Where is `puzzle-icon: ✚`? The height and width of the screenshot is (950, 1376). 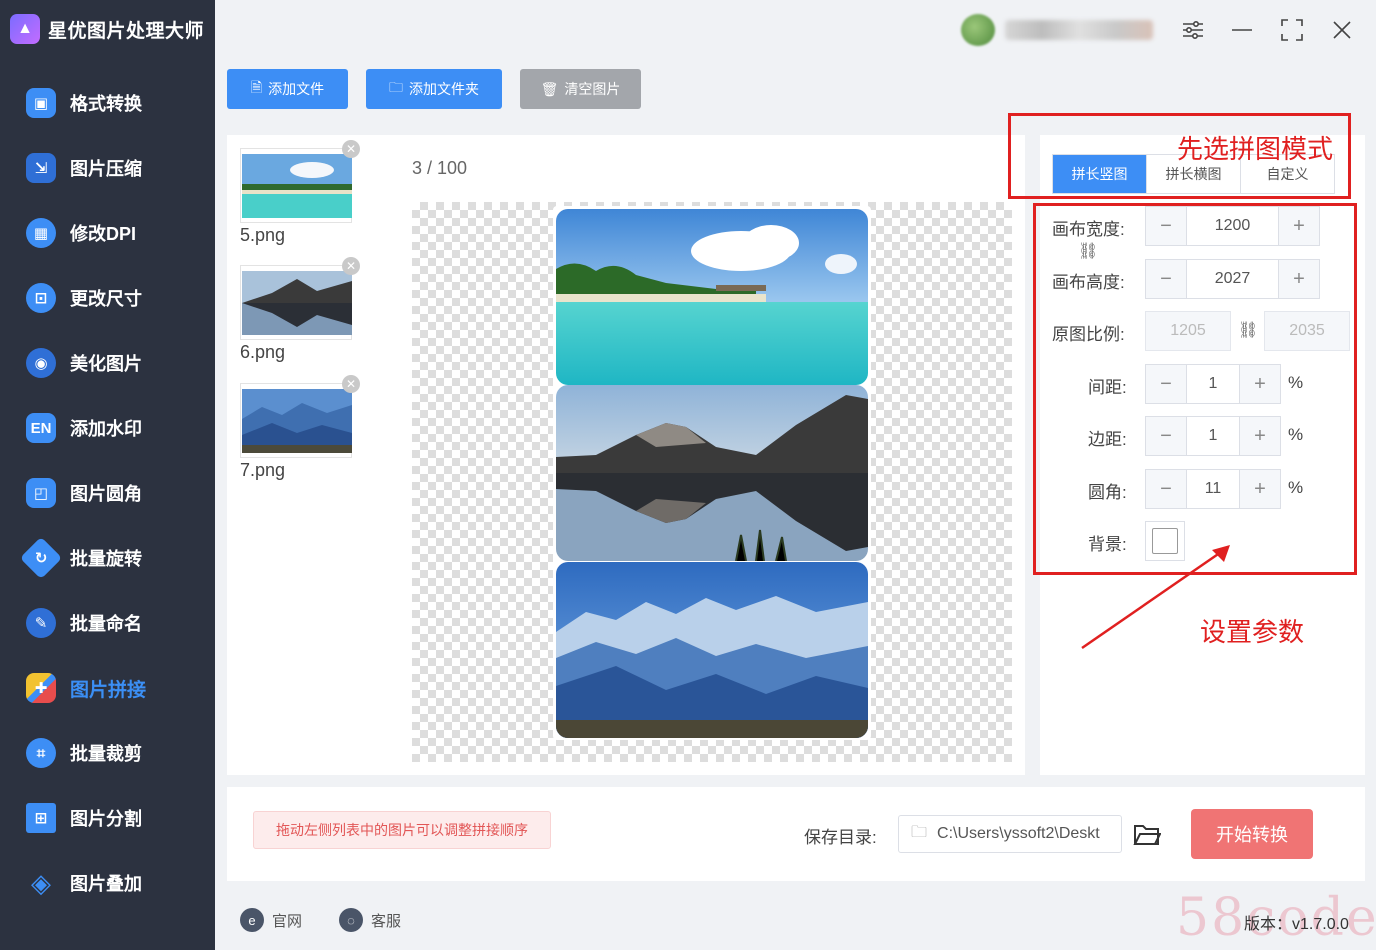
puzzle-icon: ✚ is located at coordinates (41, 688).